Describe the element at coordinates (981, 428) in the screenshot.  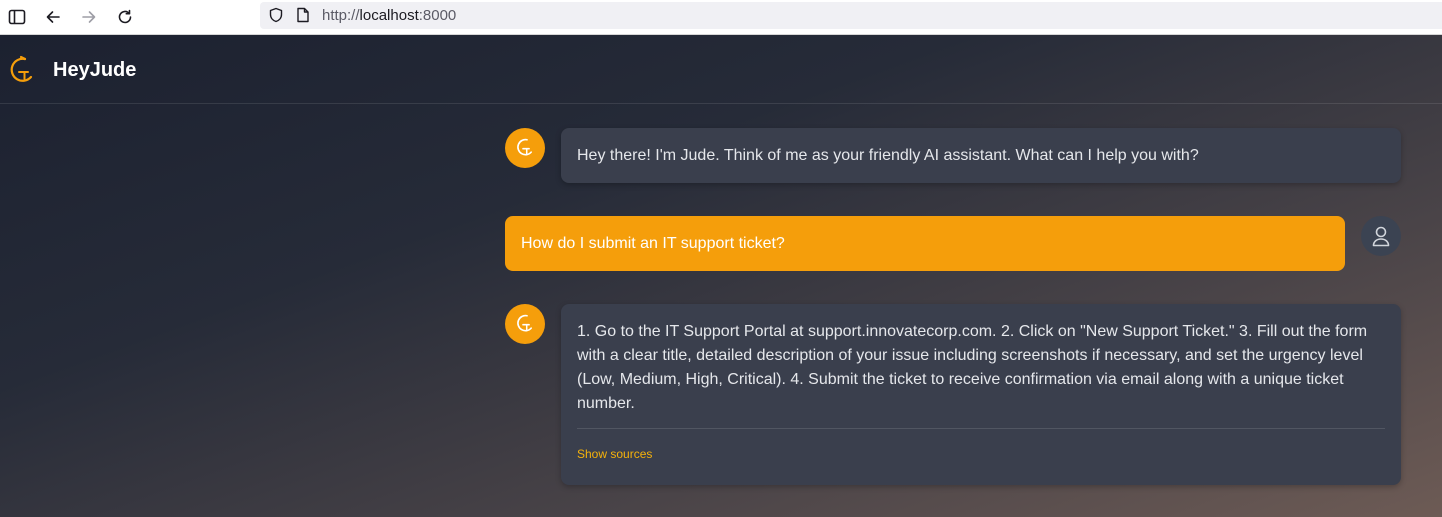
I see `divider` at that location.